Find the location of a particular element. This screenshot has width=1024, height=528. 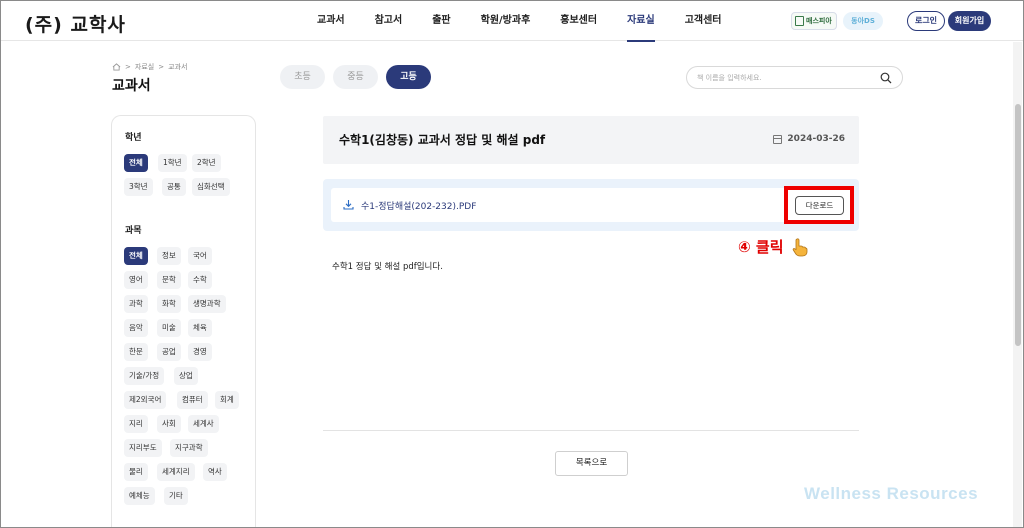

tab-elementary: 초등 is located at coordinates (302, 77).